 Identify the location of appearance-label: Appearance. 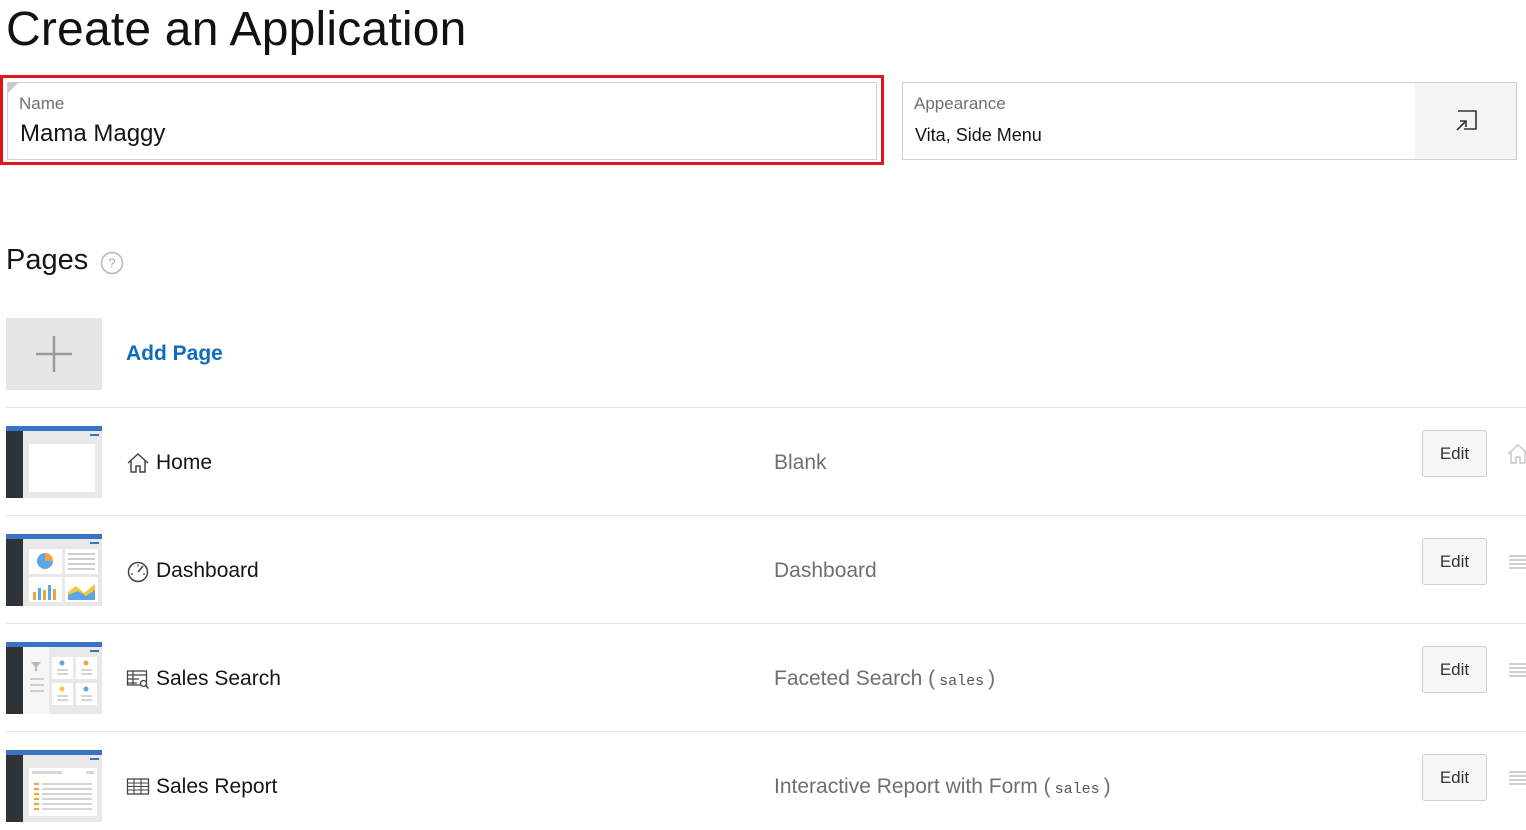
(960, 103).